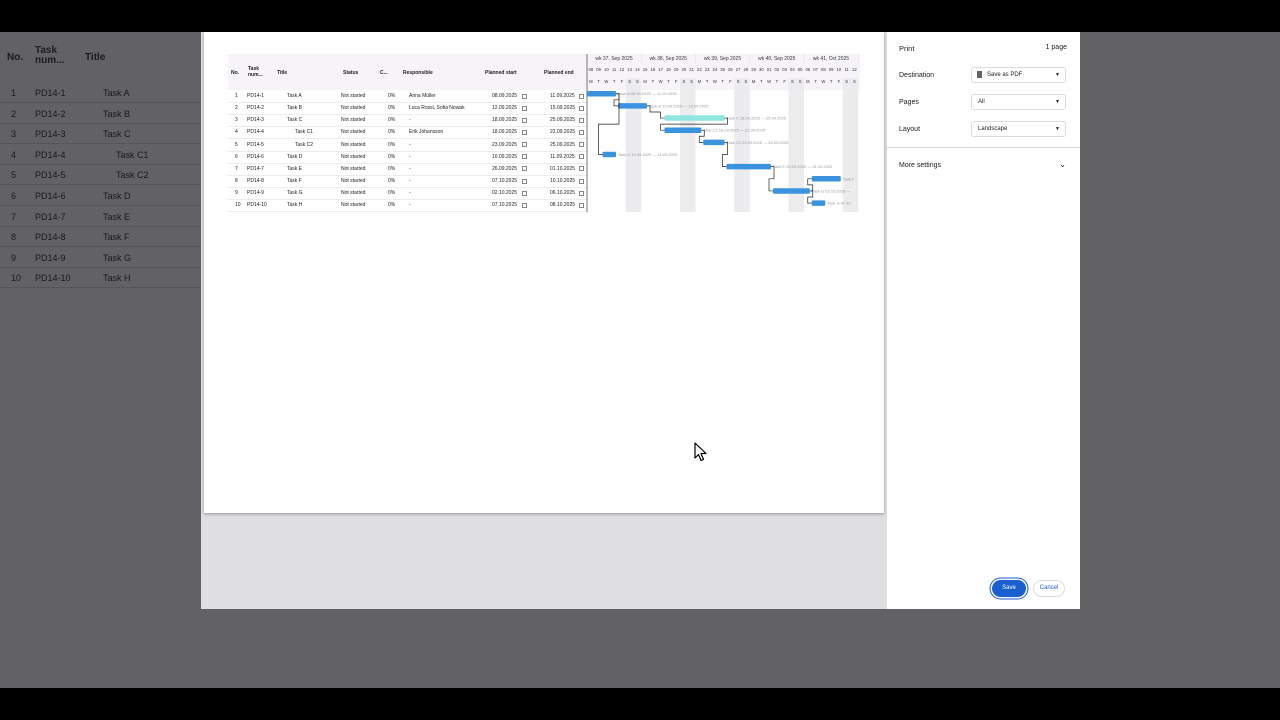  What do you see at coordinates (1056, 47) in the screenshot?
I see `page-count: 1 page` at bounding box center [1056, 47].